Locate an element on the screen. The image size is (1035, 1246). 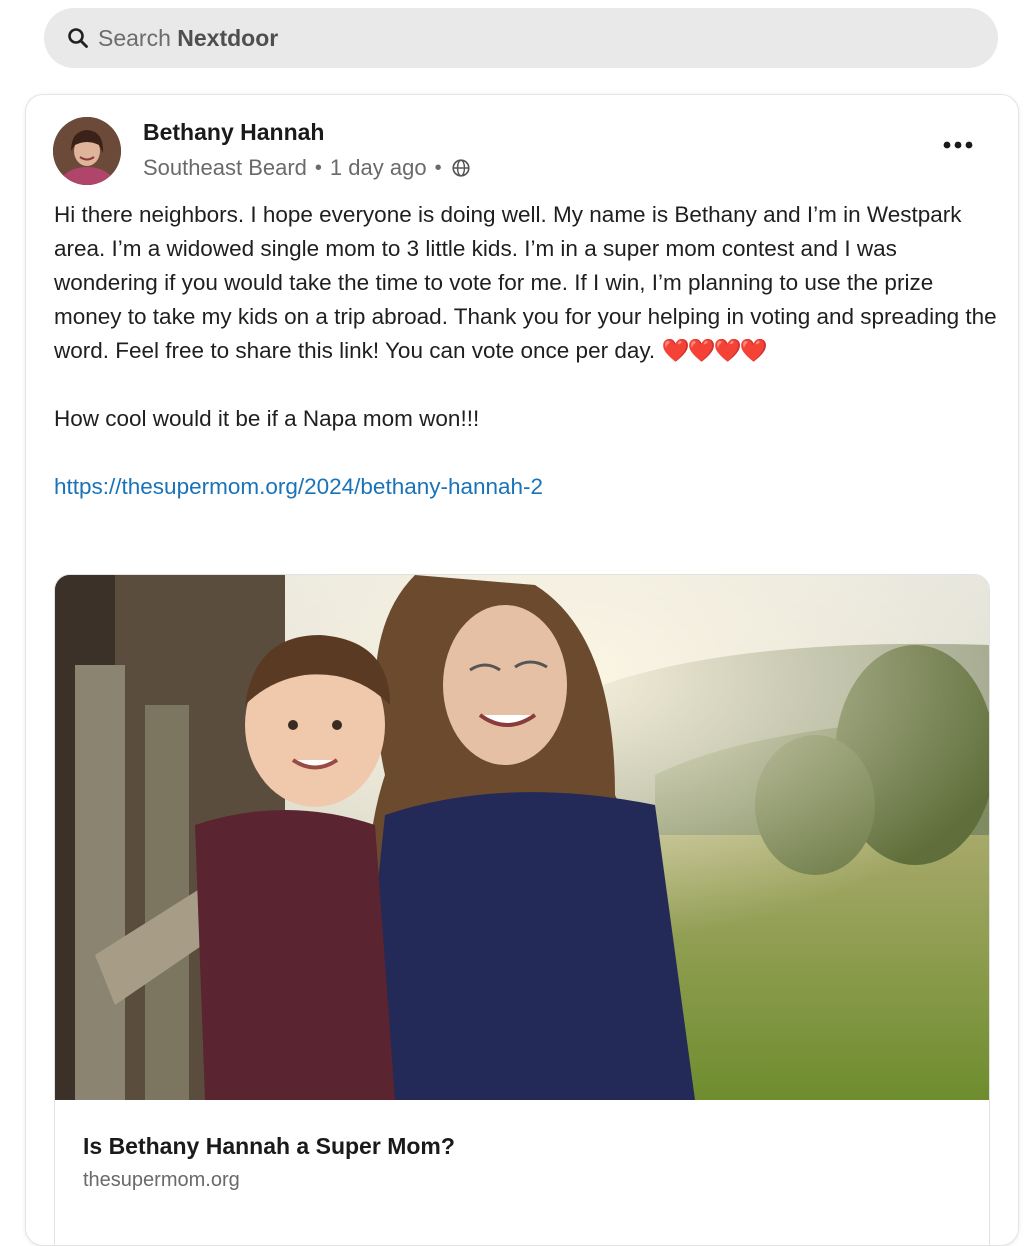
avatar is located at coordinates (87, 151).